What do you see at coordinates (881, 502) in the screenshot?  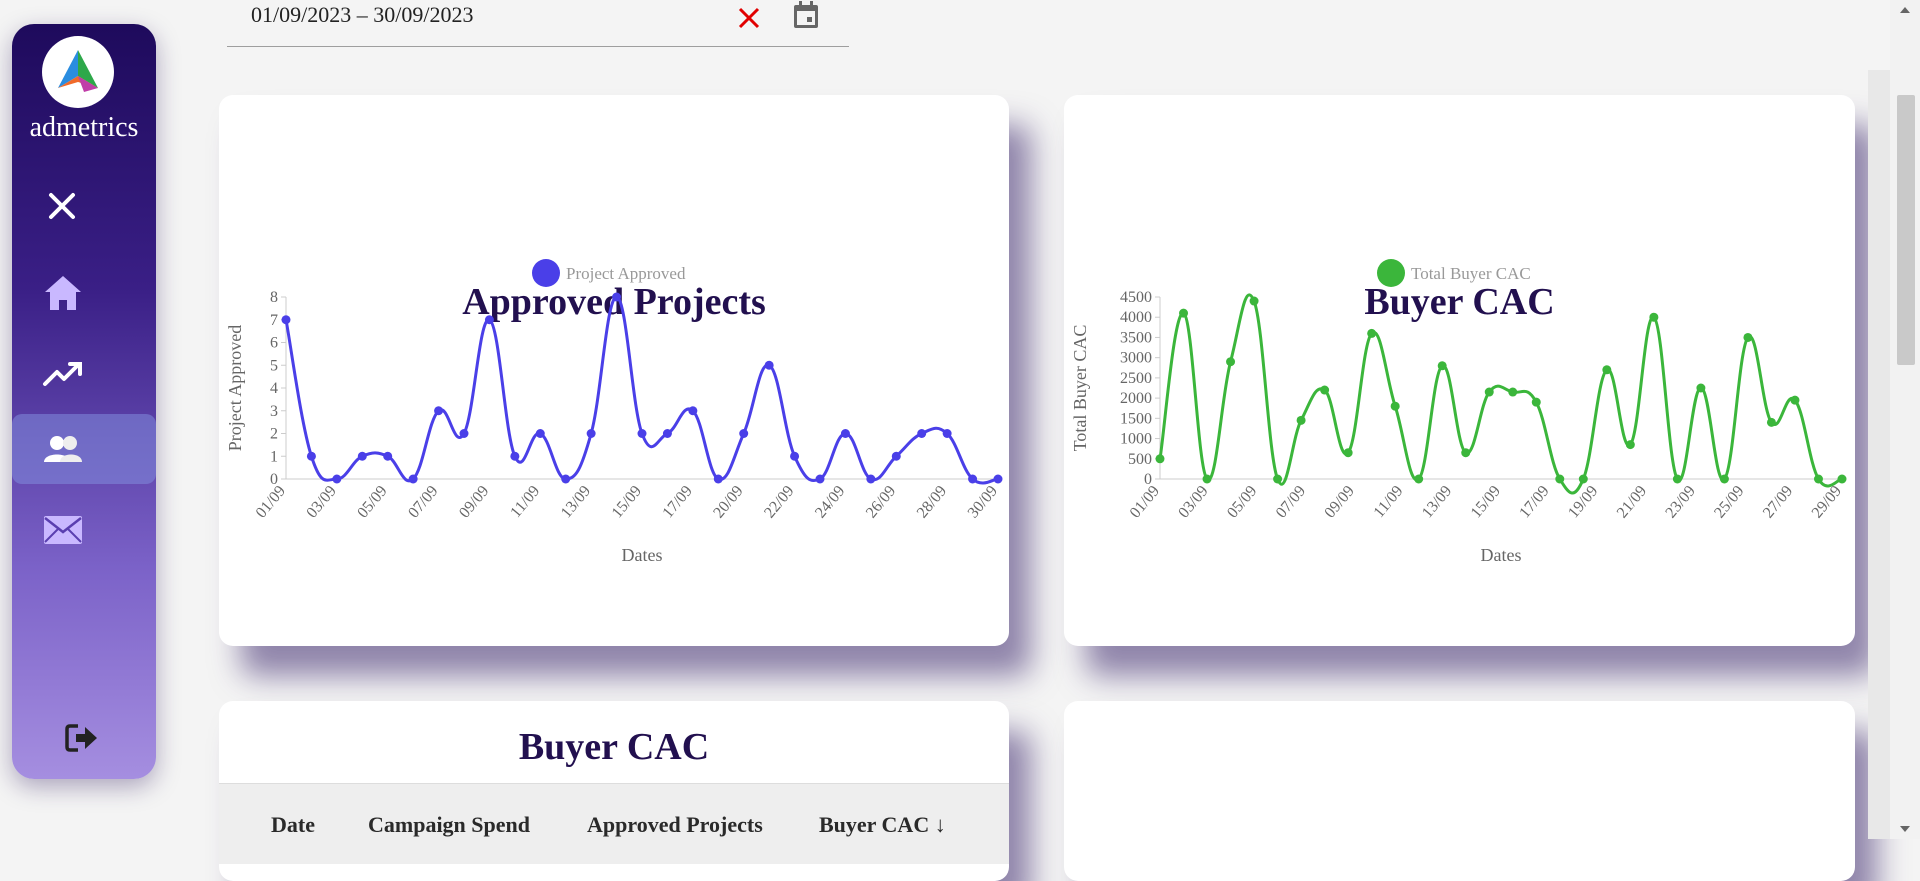 I see `x-tick-label: 26/09` at bounding box center [881, 502].